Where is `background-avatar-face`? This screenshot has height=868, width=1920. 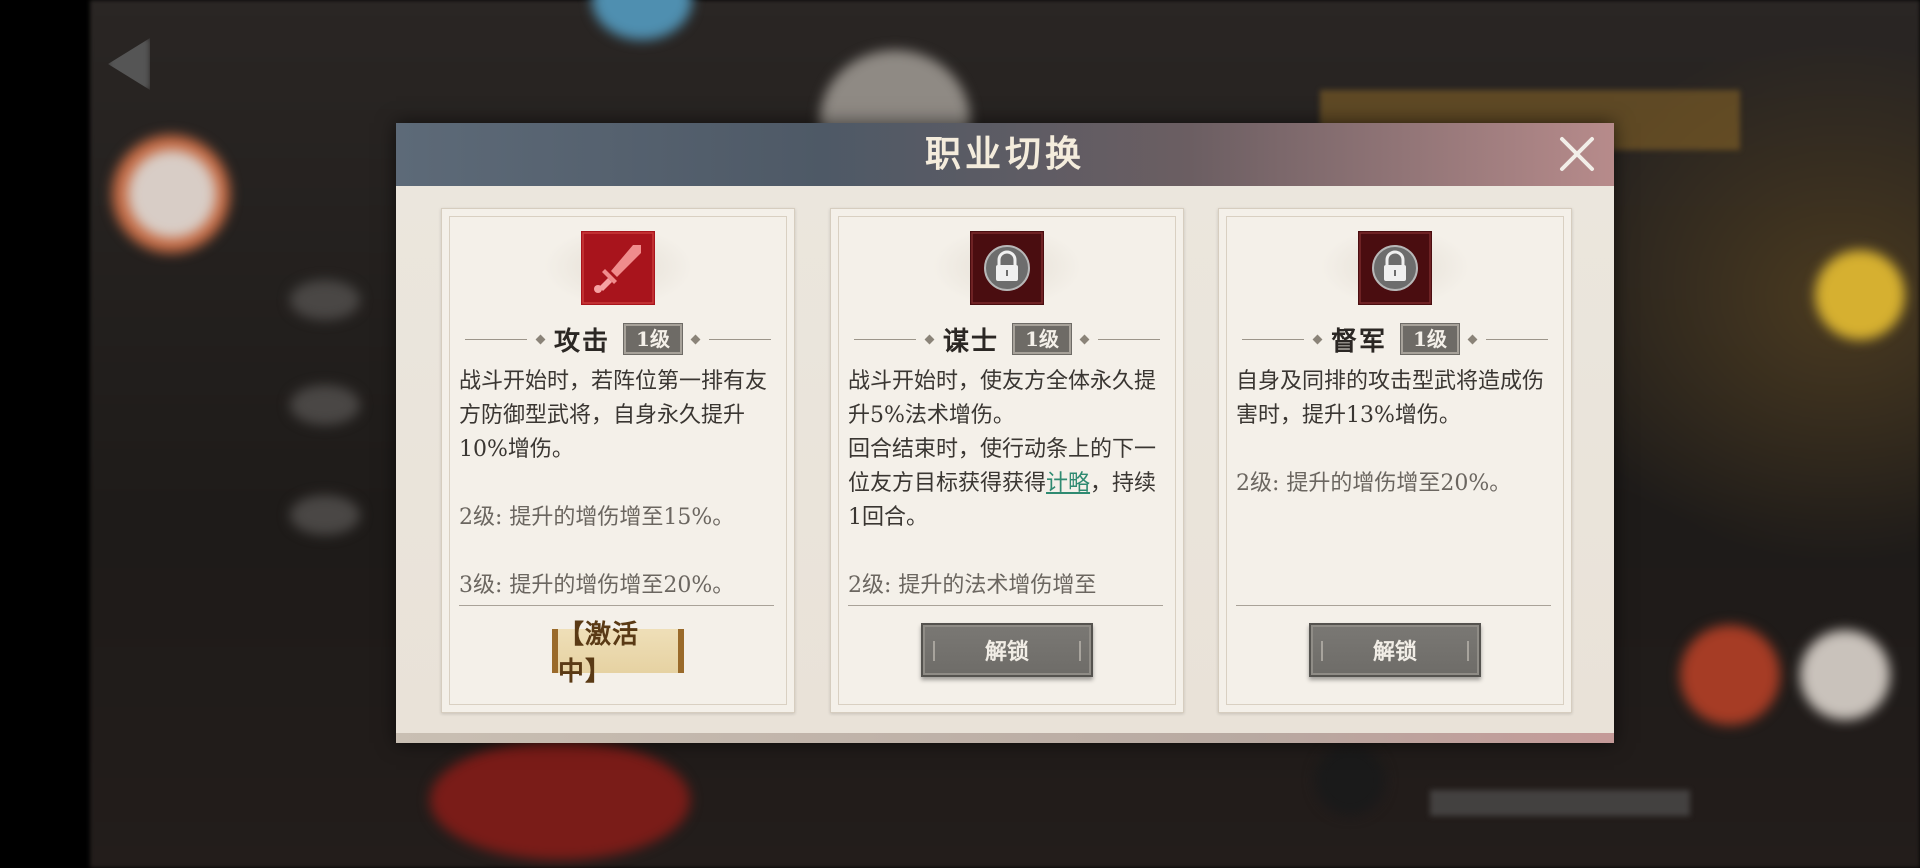
background-avatar-face is located at coordinates (172, 194).